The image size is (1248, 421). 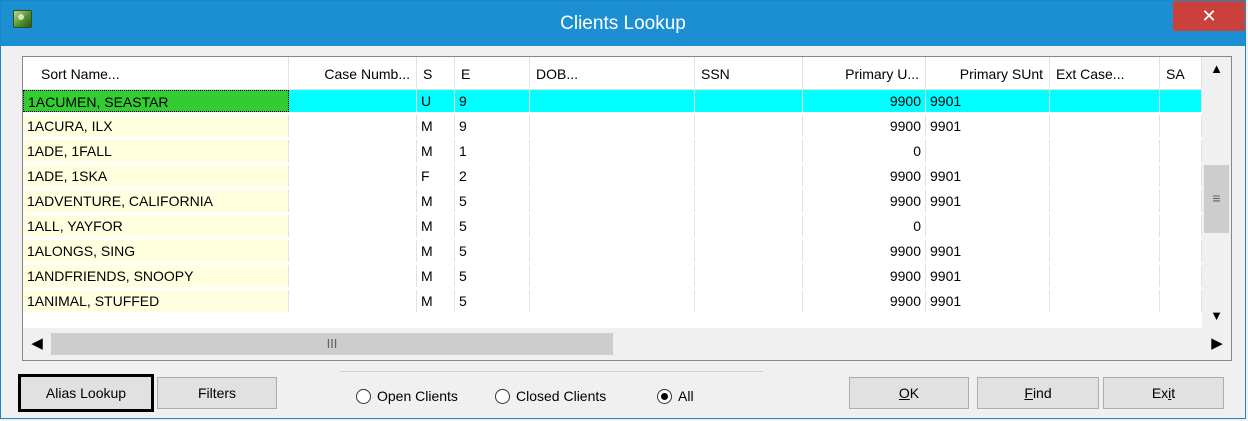 I want to click on scroll-up-icon: ▲, so click(x=1216, y=69).